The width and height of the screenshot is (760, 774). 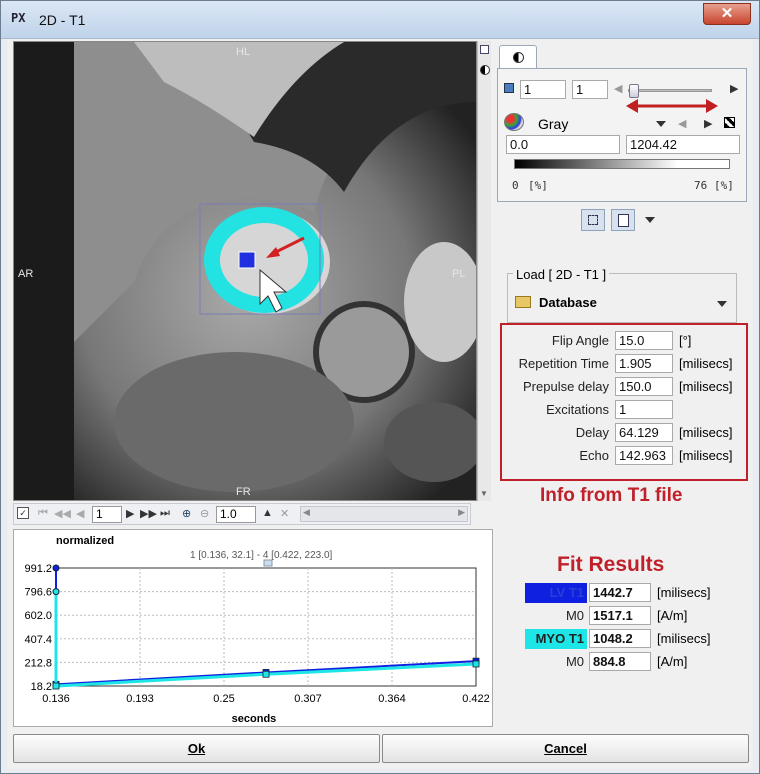 I want to click on prev-frame-icon: ◀, so click(x=80, y=513).